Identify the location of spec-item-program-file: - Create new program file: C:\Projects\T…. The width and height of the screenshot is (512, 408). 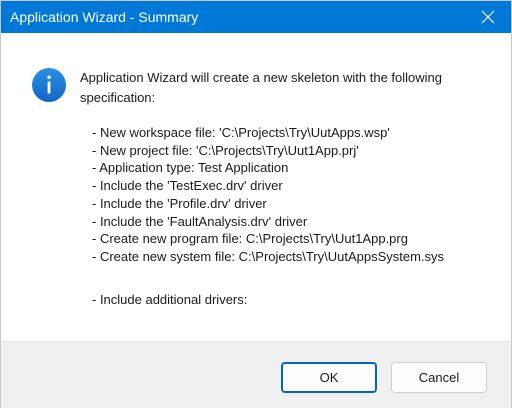
(250, 239).